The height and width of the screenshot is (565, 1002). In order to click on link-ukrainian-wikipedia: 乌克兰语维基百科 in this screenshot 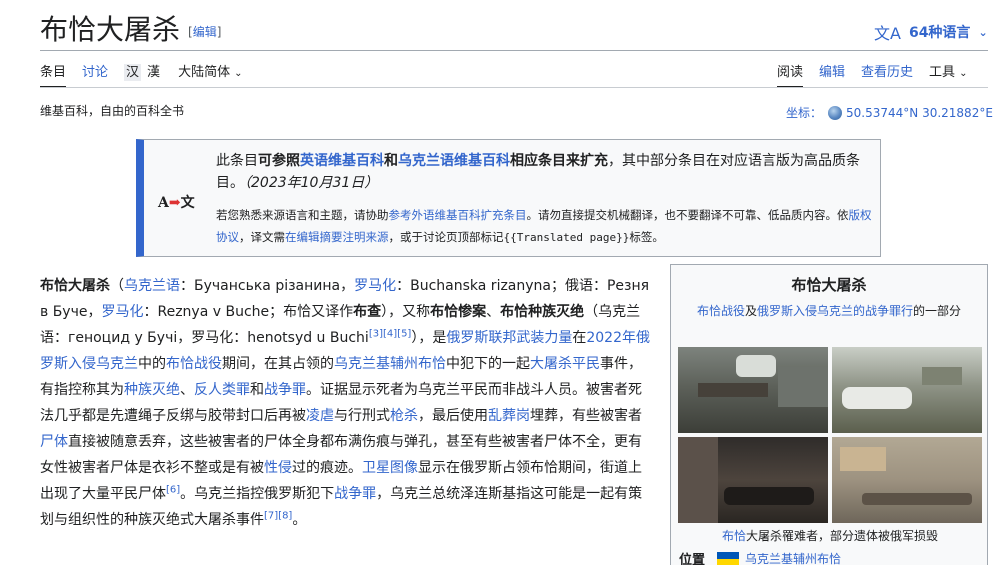, I will do `click(454, 161)`.